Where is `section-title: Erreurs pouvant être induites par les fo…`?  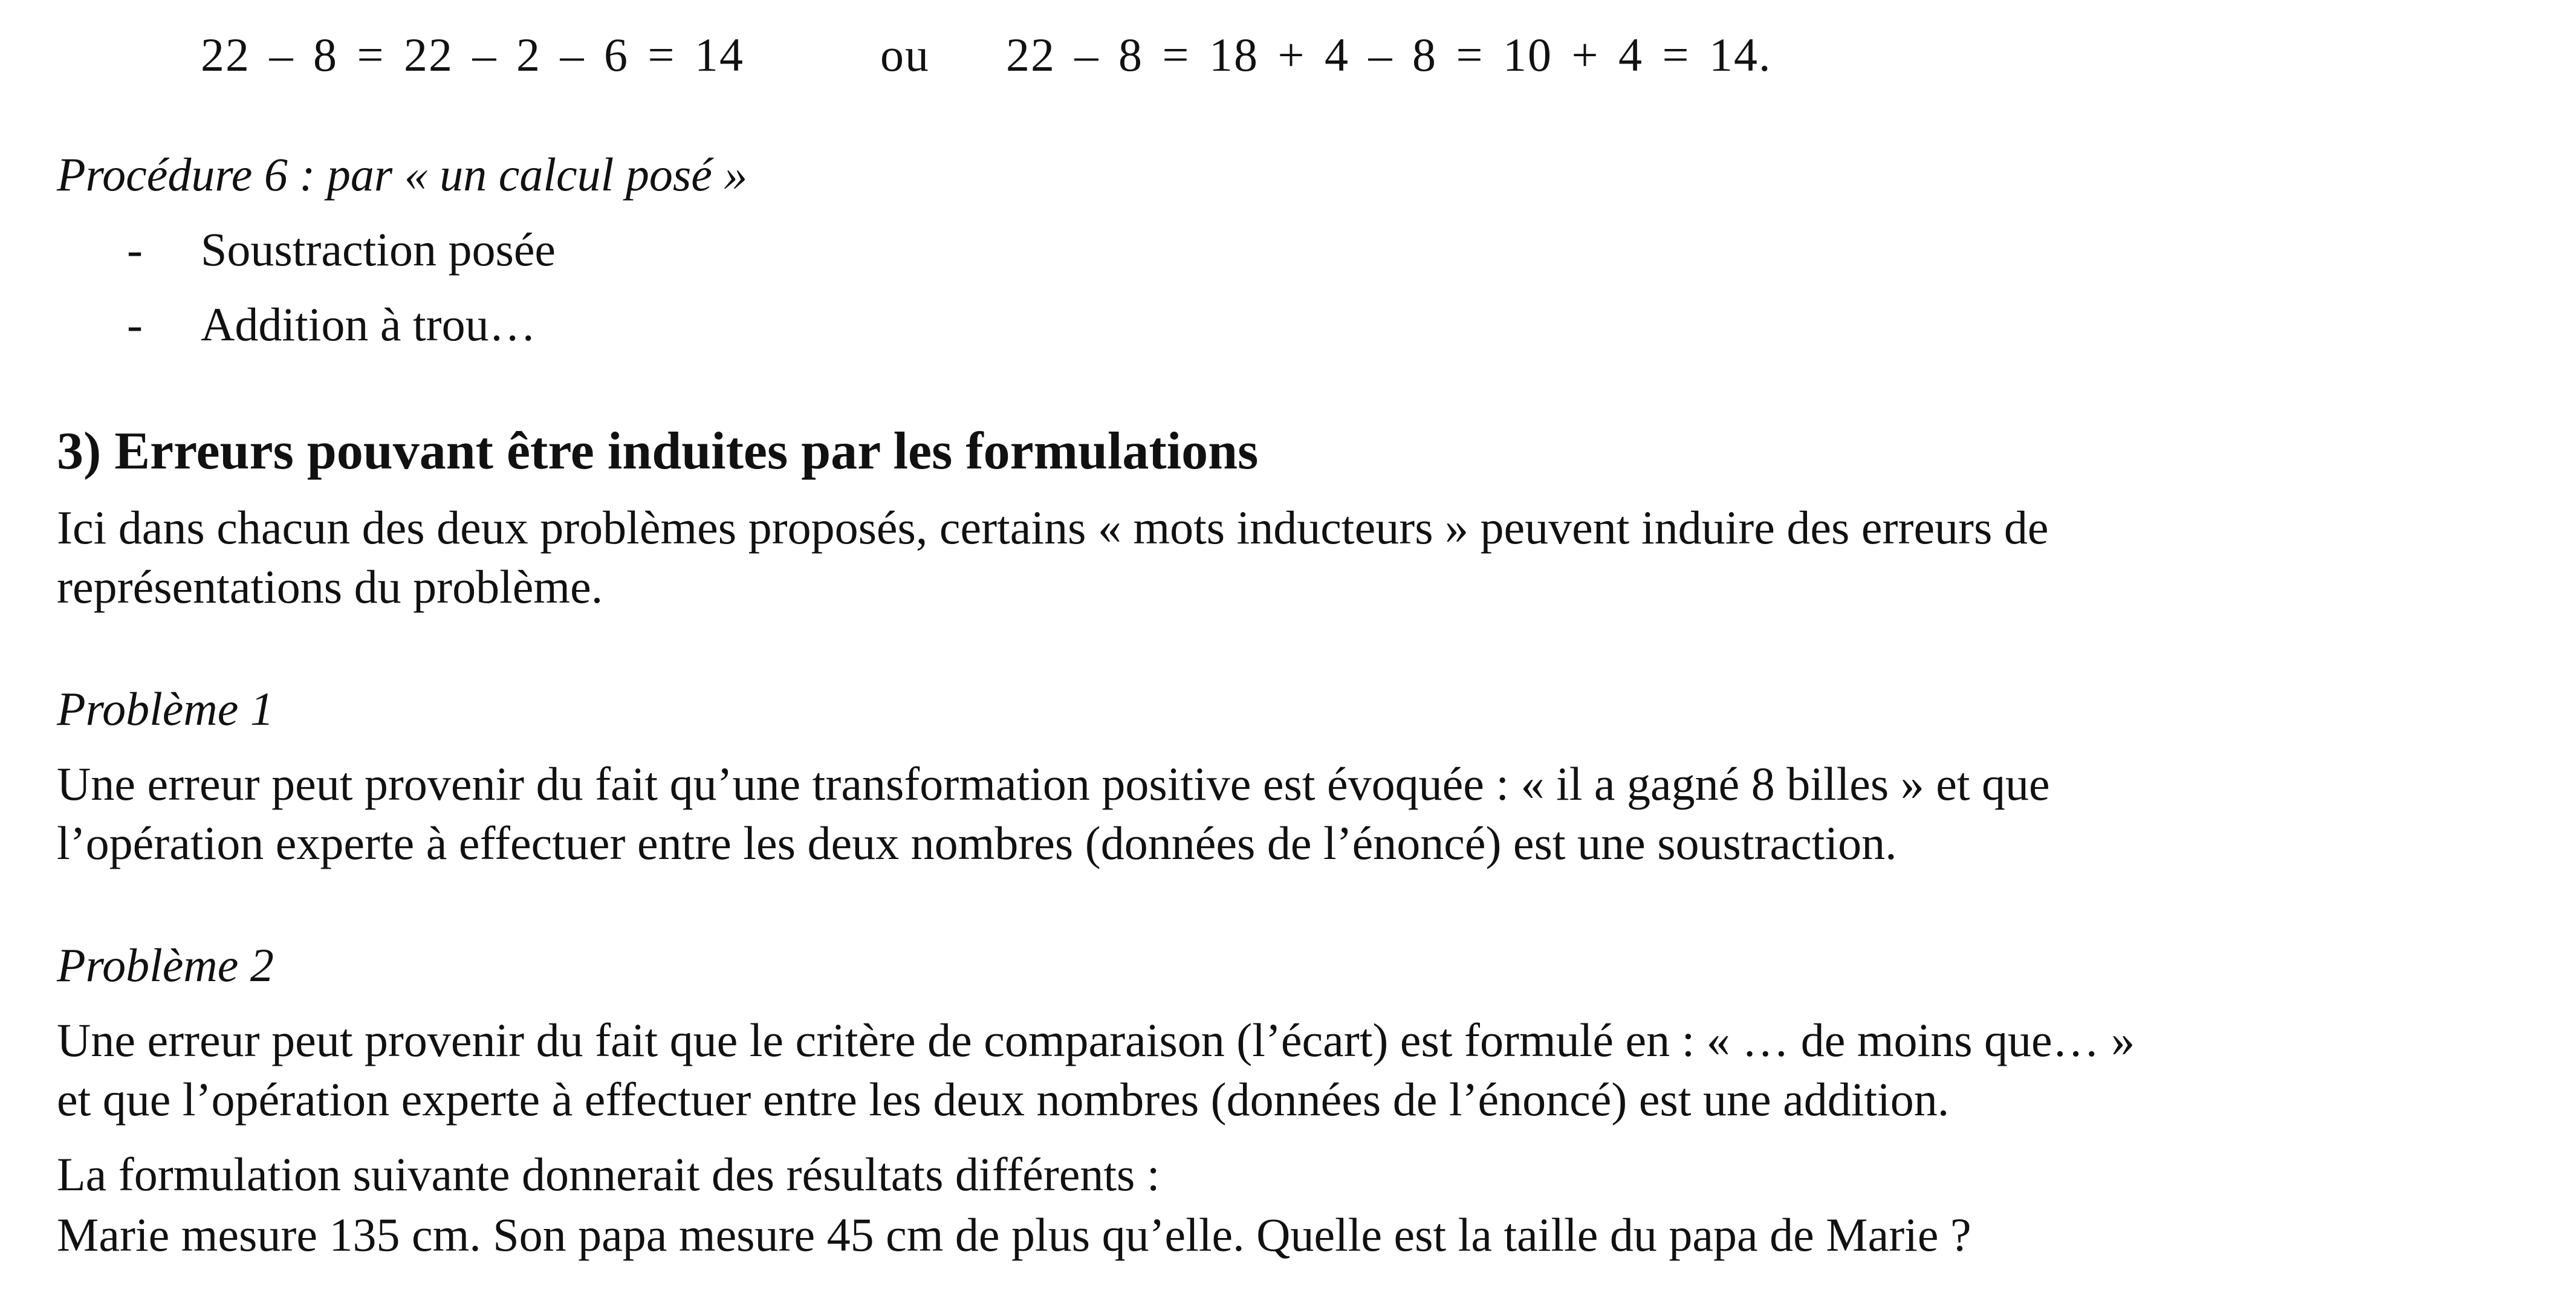 section-title: Erreurs pouvant être induites par les fo… is located at coordinates (687, 451).